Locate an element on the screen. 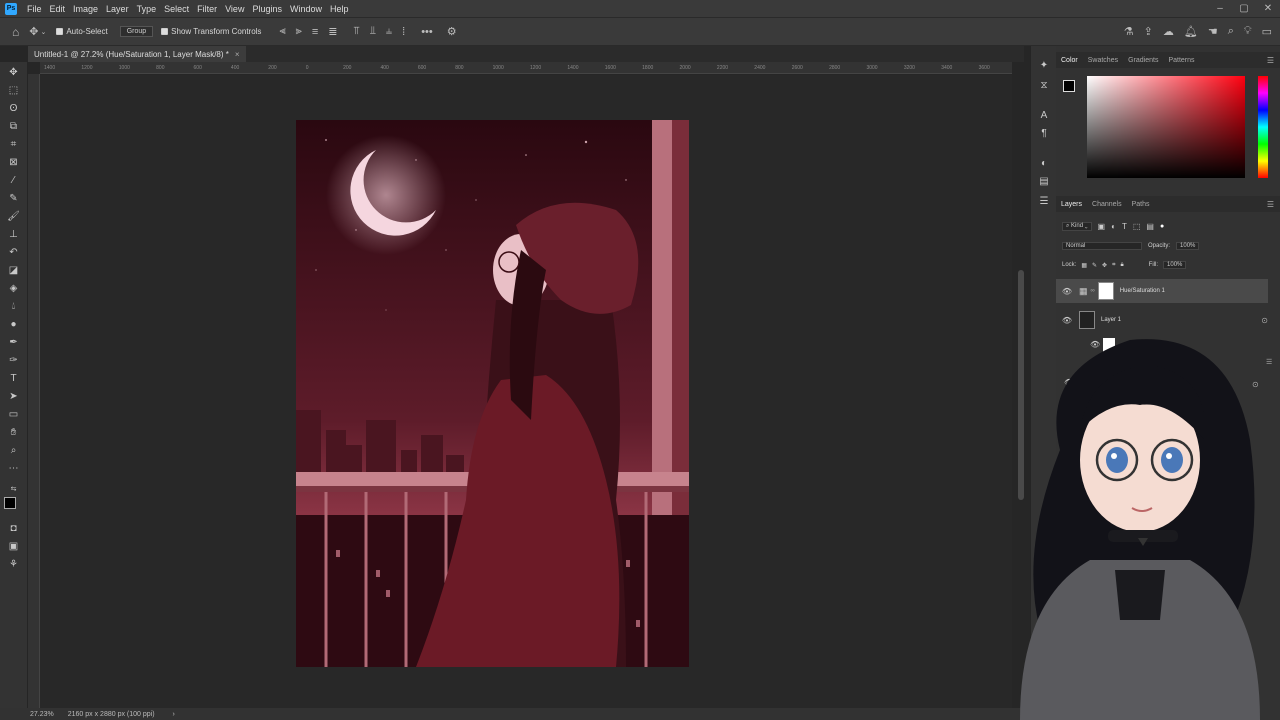 This screenshot has height=720, width=1280. chevron-down-icon: ⌄ is located at coordinates (43, 32).